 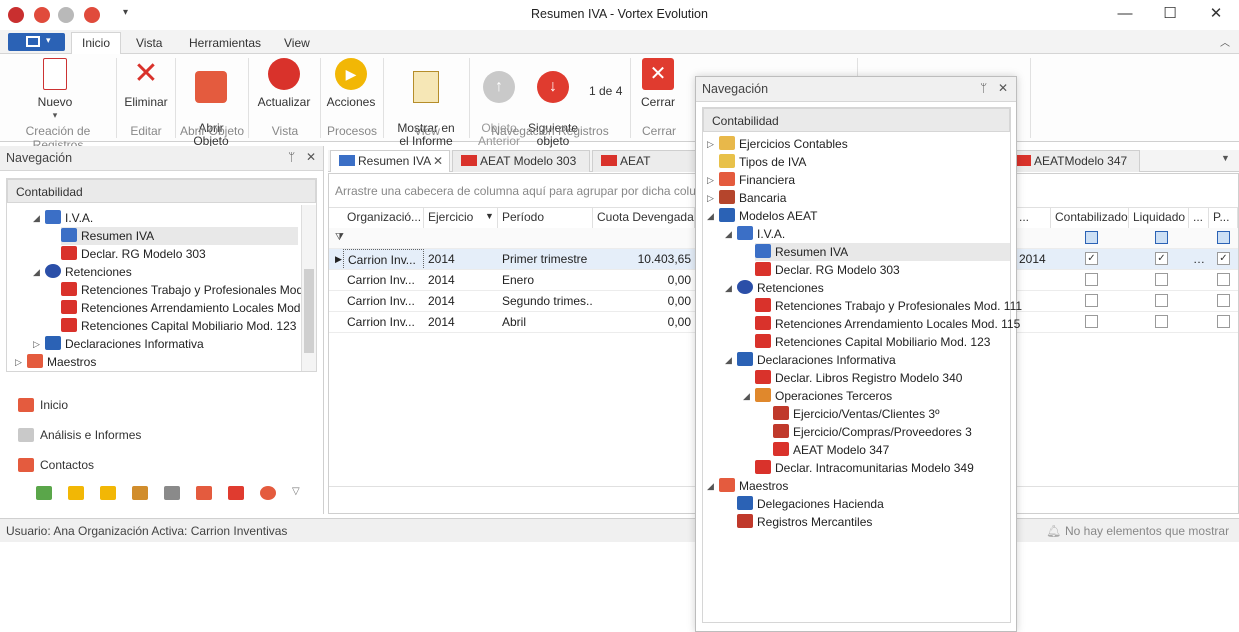 I want to click on tree-node-modelo-340: Declar. Libros Registro Modelo 340, so click(x=858, y=378).